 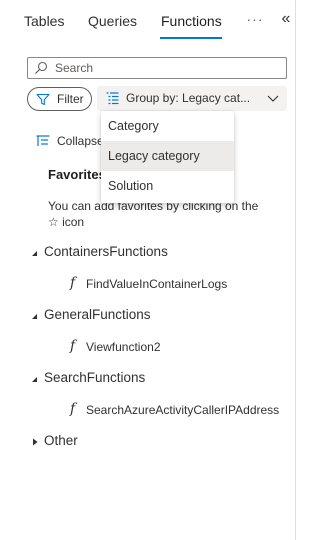 I want to click on function-name: SearchAzureActivityCallerIPAddress, so click(x=183, y=410).